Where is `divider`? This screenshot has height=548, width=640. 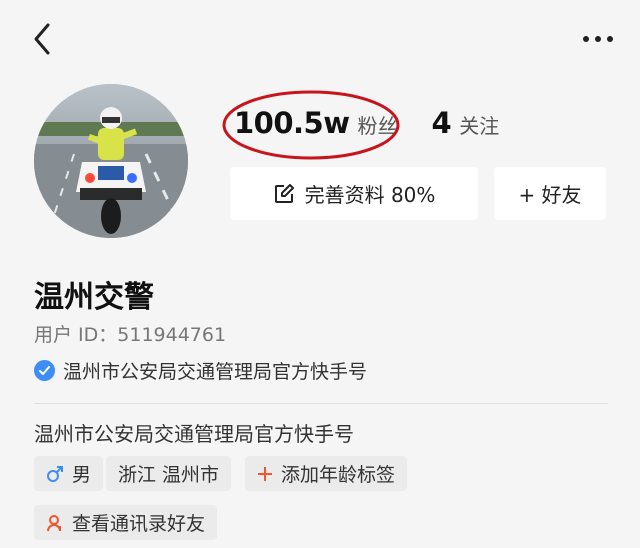 divider is located at coordinates (321, 403).